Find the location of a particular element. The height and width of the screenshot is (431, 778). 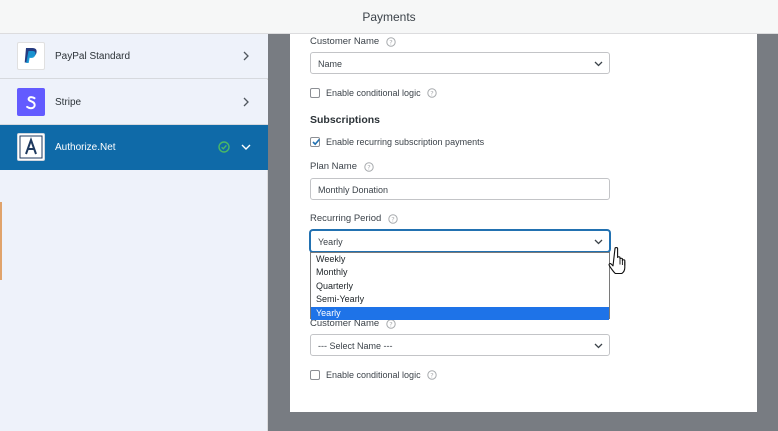

sidebar-item-authorize-net: Authorize.Net is located at coordinates (134, 147).